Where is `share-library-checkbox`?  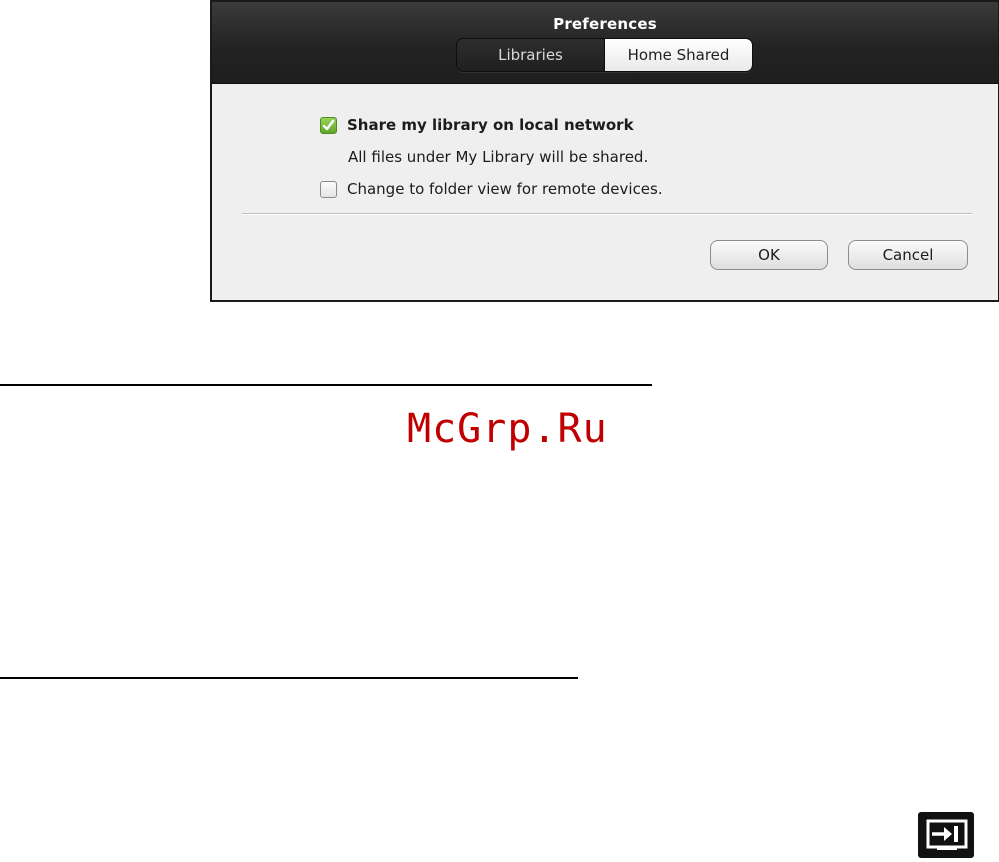
share-library-checkbox is located at coordinates (328, 125).